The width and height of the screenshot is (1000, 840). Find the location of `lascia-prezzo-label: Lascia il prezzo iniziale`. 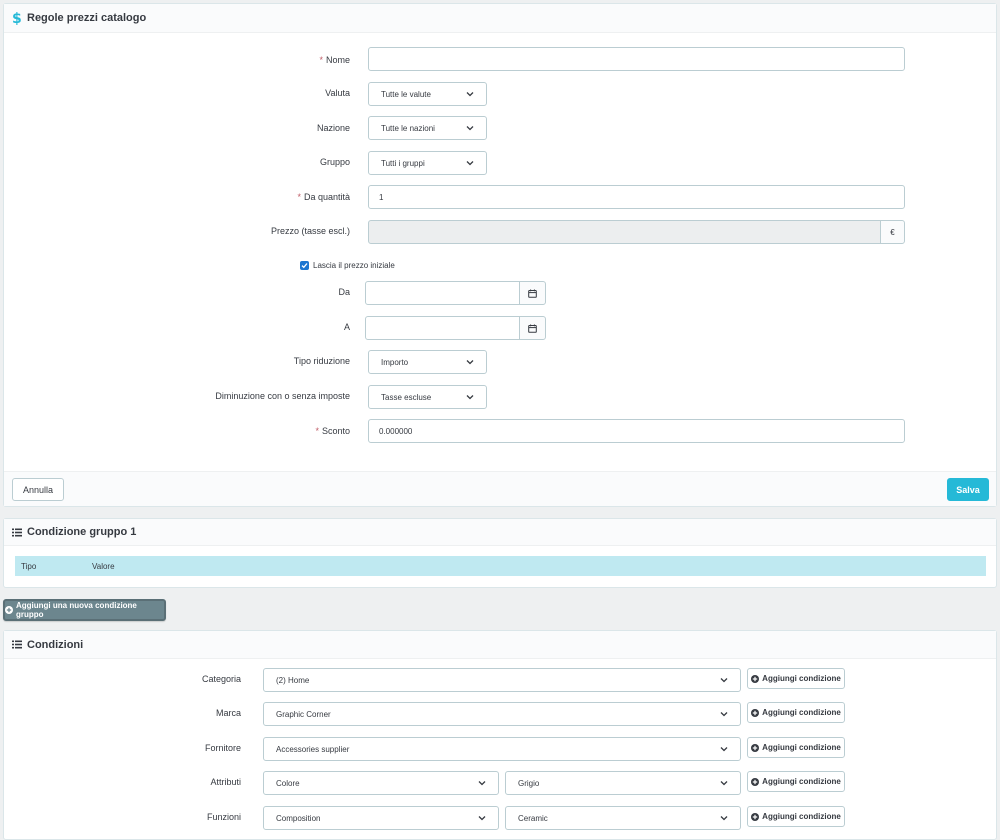

lascia-prezzo-label: Lascia il prezzo iniziale is located at coordinates (354, 265).